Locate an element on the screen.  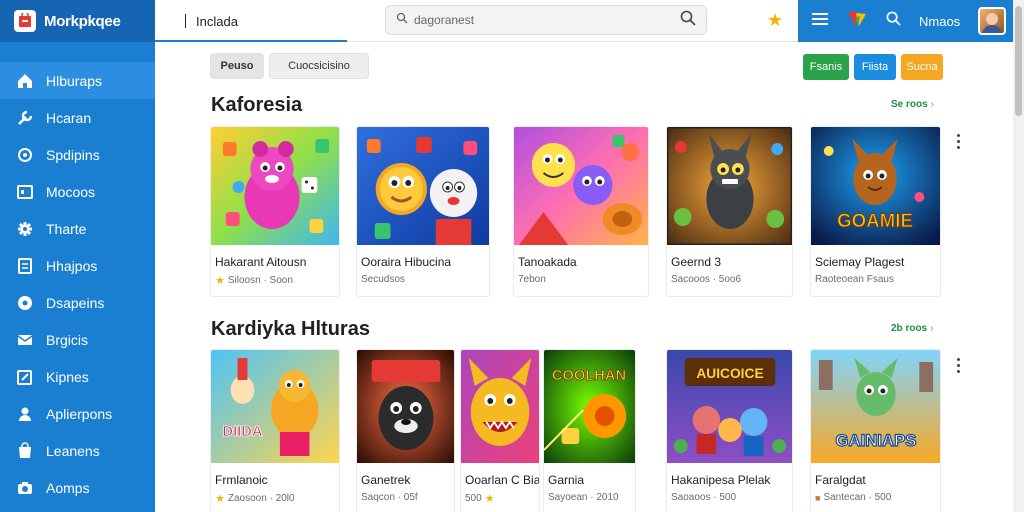
game-title: Ooarlan C Bial is located at coordinates (502, 480).